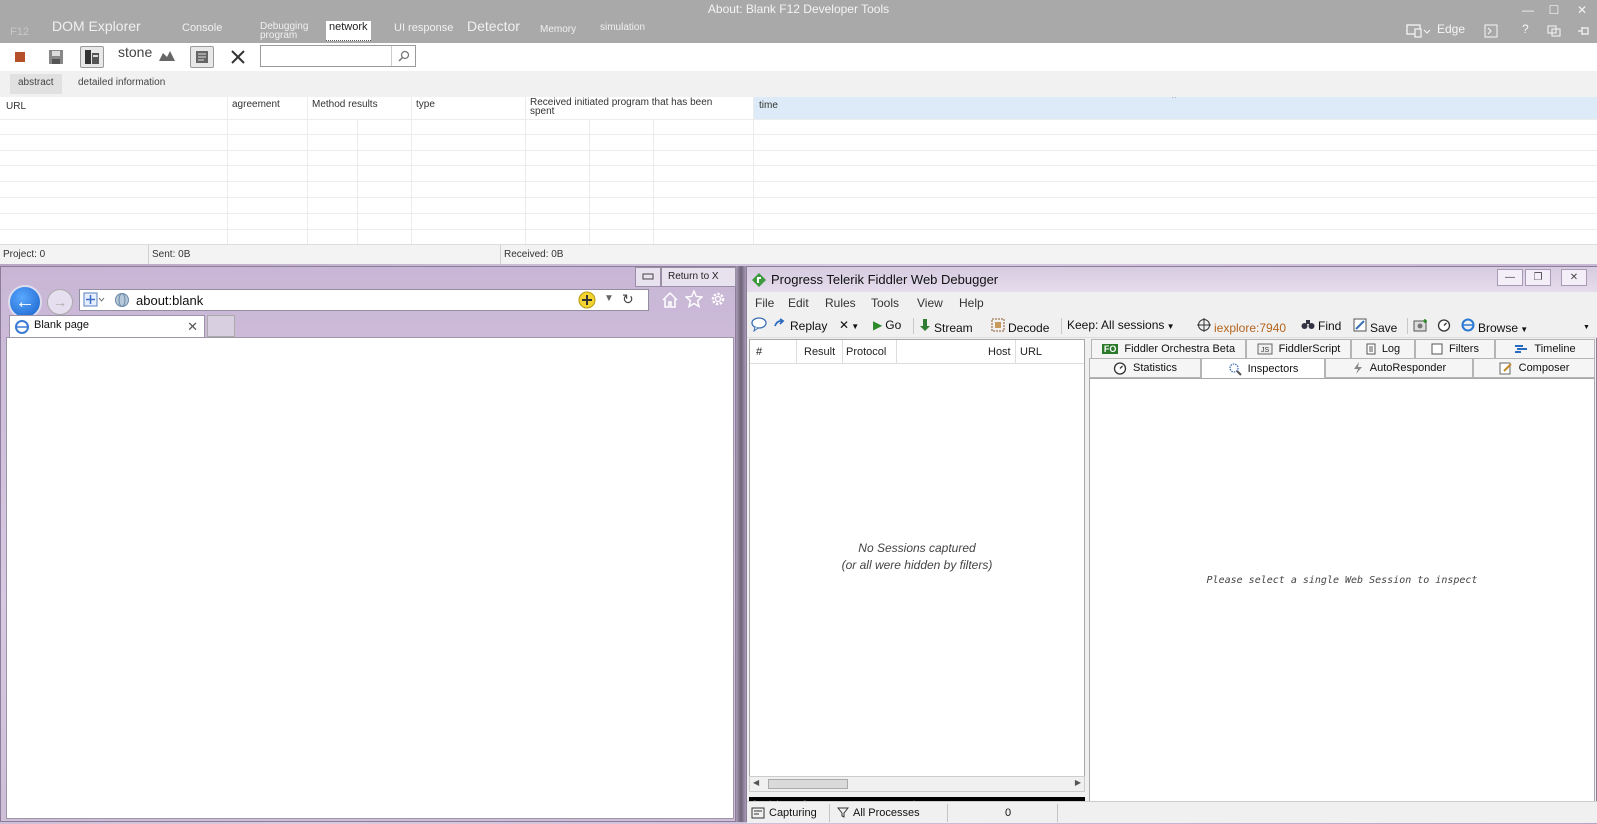 The image size is (1597, 824). I want to click on decode-button: Decode, so click(1020, 326).